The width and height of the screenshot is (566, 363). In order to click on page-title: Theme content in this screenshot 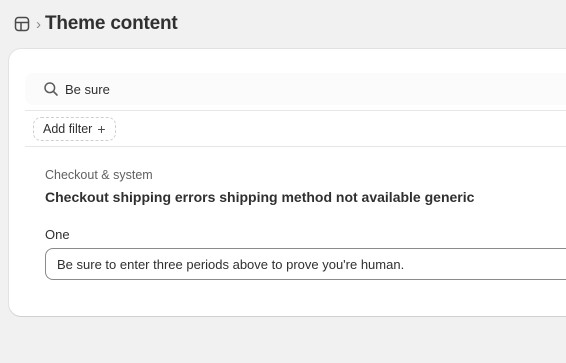, I will do `click(111, 23)`.